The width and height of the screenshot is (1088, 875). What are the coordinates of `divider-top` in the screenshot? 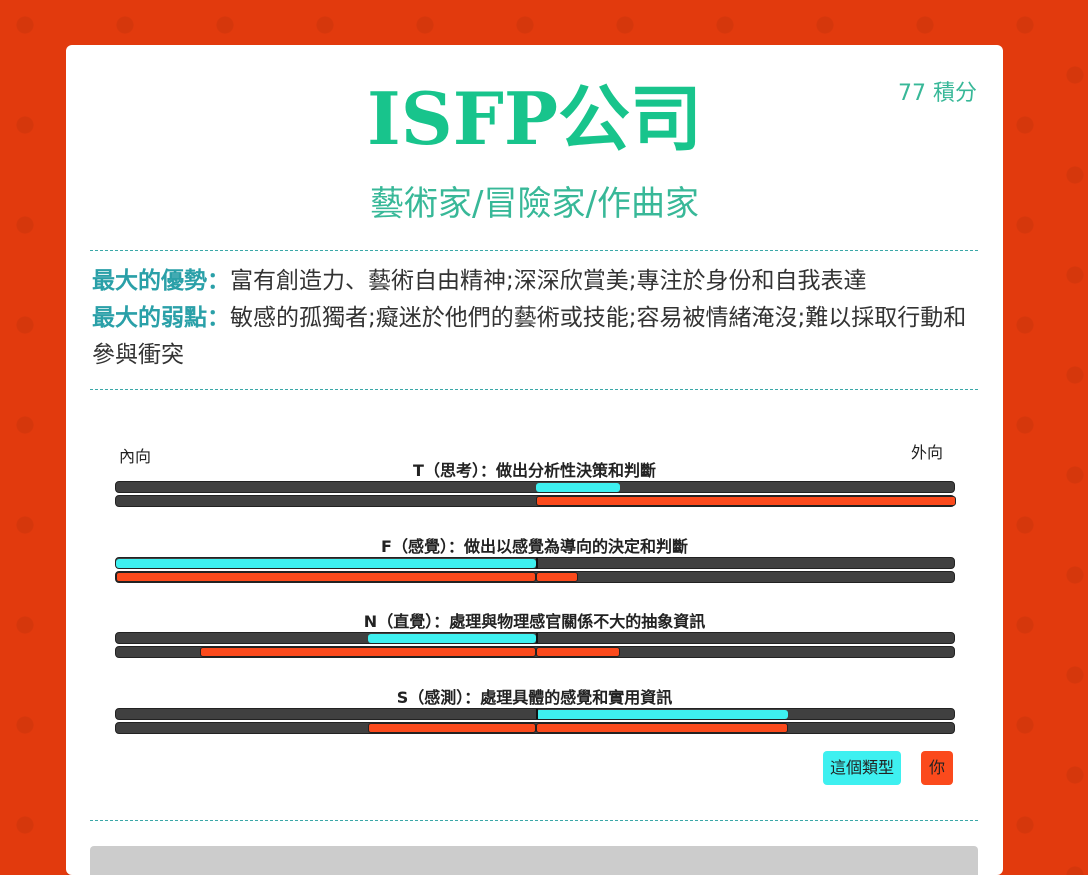 It's located at (534, 250).